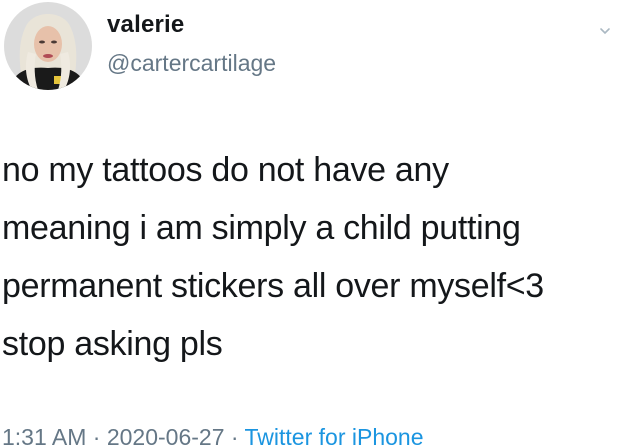 This screenshot has width=623, height=448. I want to click on user-handle: @cartercartilage, so click(191, 63).